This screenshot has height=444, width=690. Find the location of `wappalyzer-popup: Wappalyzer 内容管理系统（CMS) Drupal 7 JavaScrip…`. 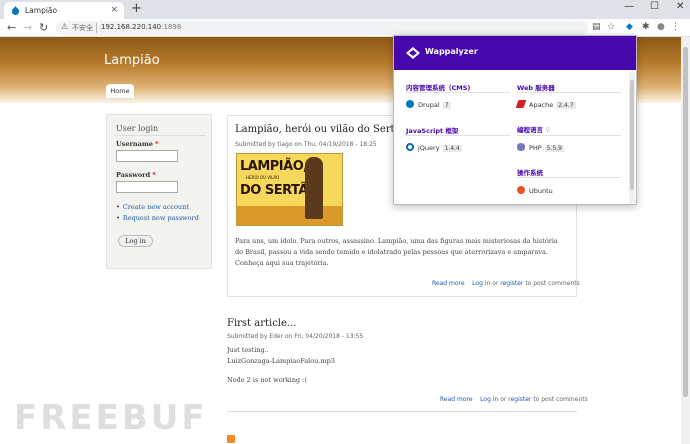

wappalyzer-popup: Wappalyzer 内容管理系统（CMS) Drupal 7 JavaScrip… is located at coordinates (515, 120).